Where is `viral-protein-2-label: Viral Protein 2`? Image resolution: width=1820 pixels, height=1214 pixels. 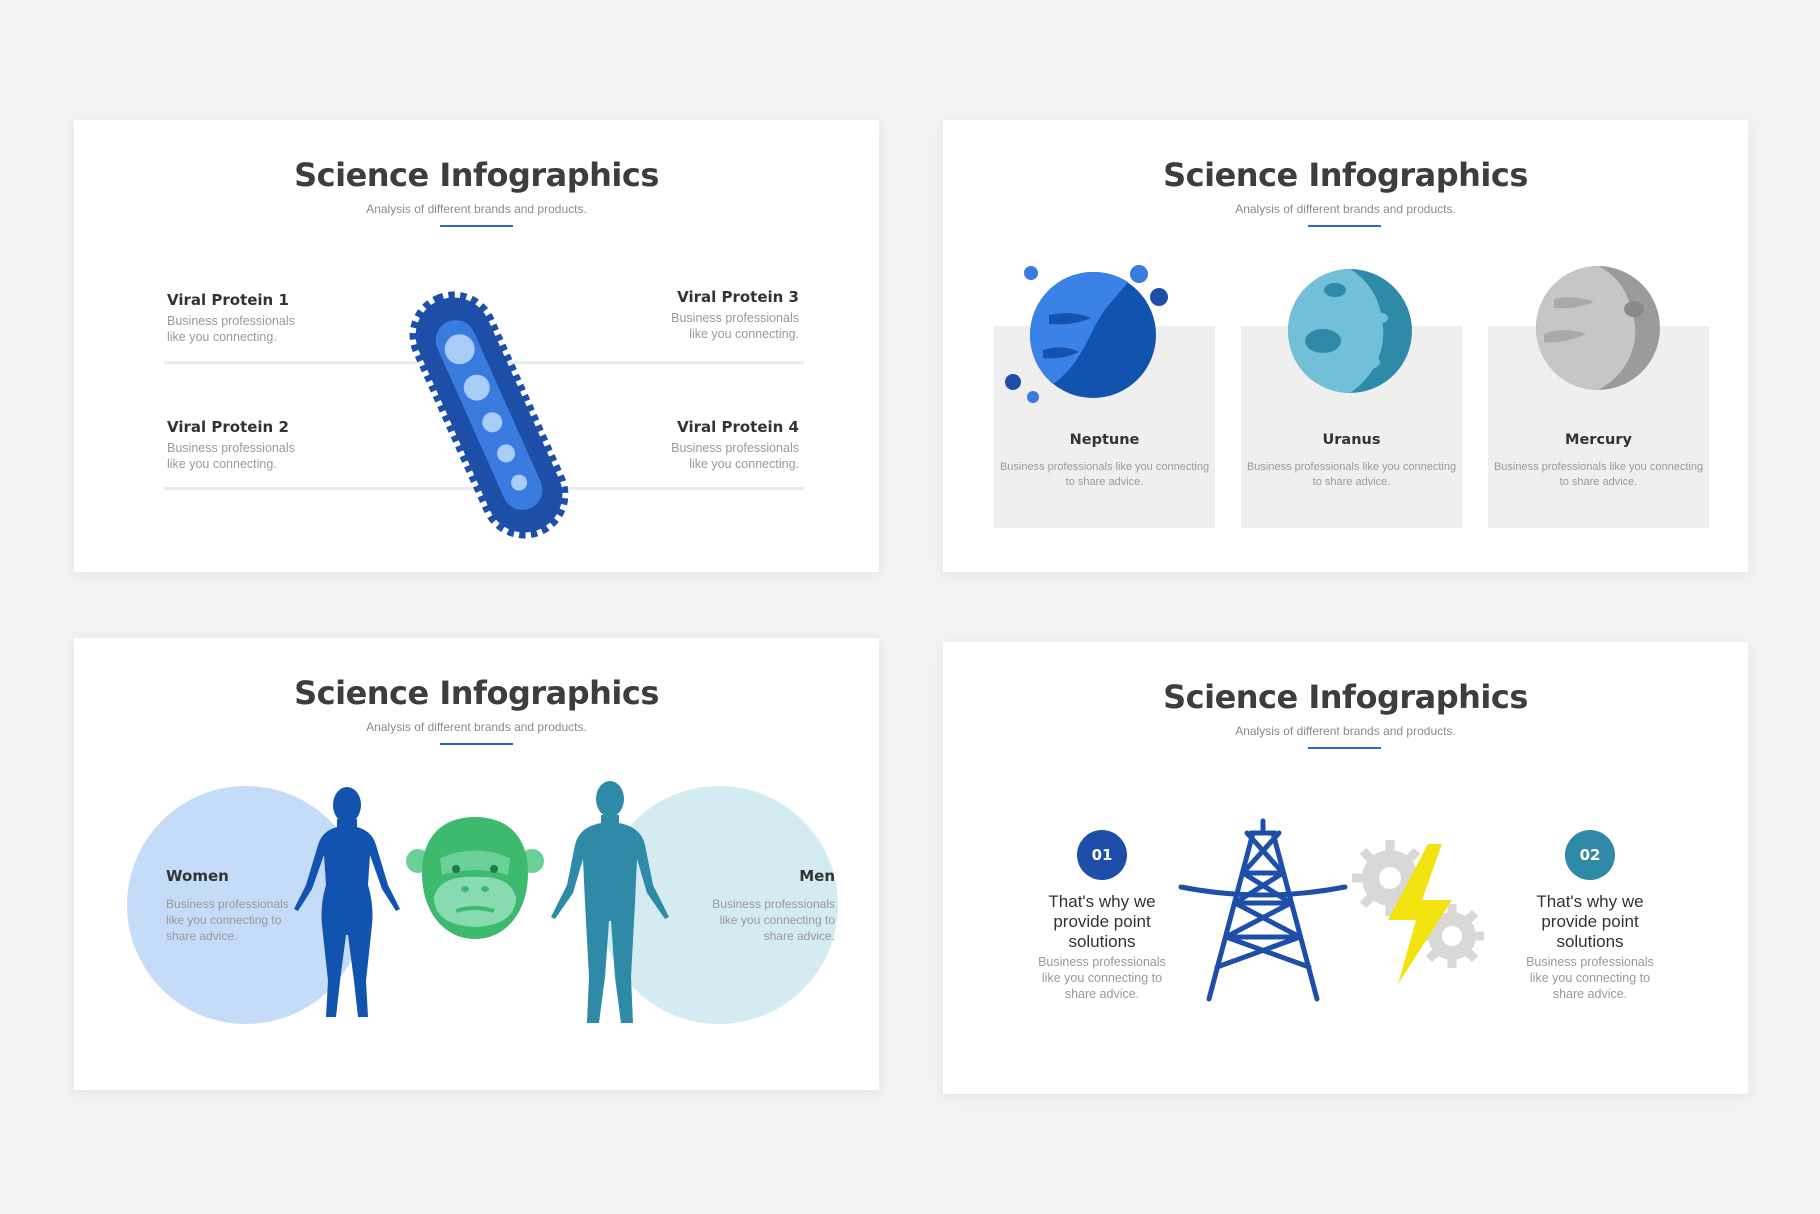
viral-protein-2-label: Viral Protein 2 is located at coordinates (228, 427).